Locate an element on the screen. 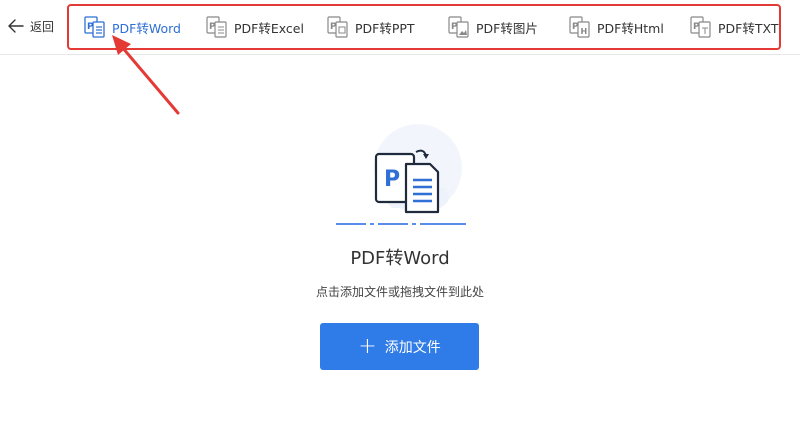  plus-icon: + is located at coordinates (367, 346).